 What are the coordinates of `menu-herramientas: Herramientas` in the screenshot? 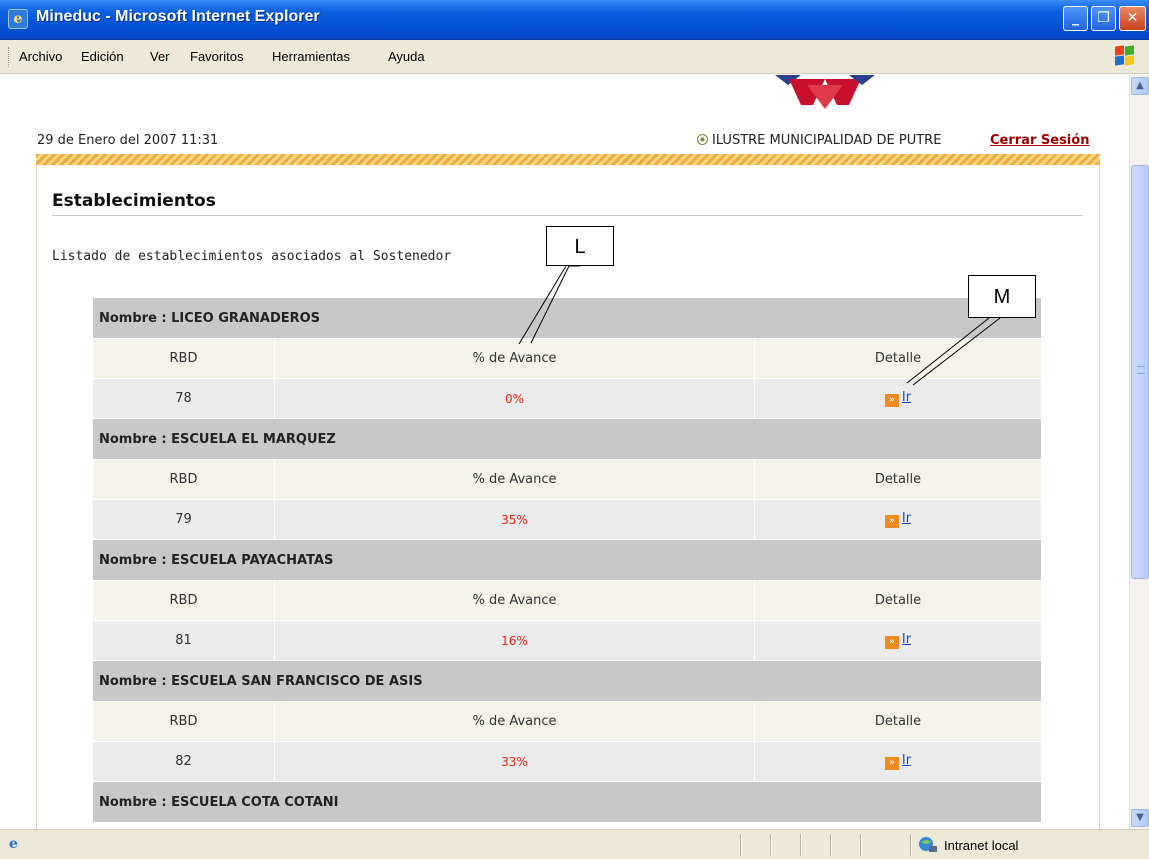 It's located at (311, 56).